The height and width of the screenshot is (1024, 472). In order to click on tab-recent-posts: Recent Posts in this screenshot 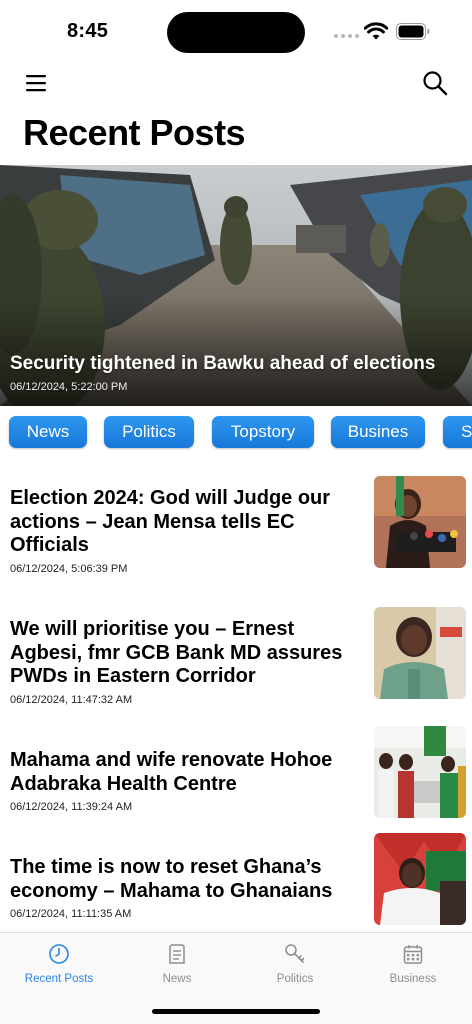, I will do `click(59, 963)`.